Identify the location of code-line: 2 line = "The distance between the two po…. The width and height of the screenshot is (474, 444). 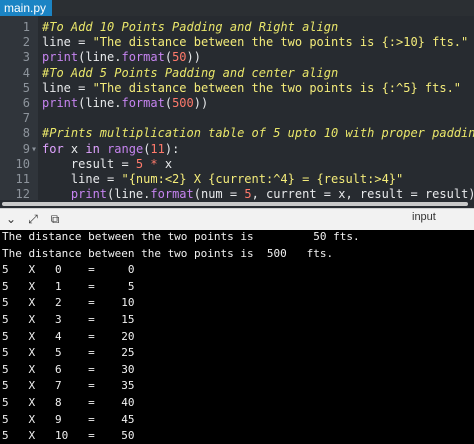
(237, 42).